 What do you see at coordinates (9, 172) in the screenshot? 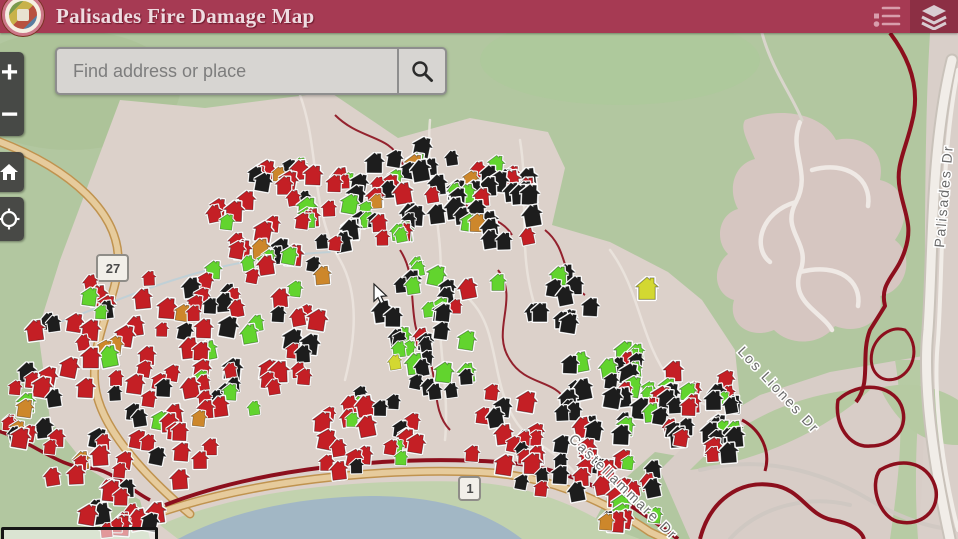
I see `home-icon` at bounding box center [9, 172].